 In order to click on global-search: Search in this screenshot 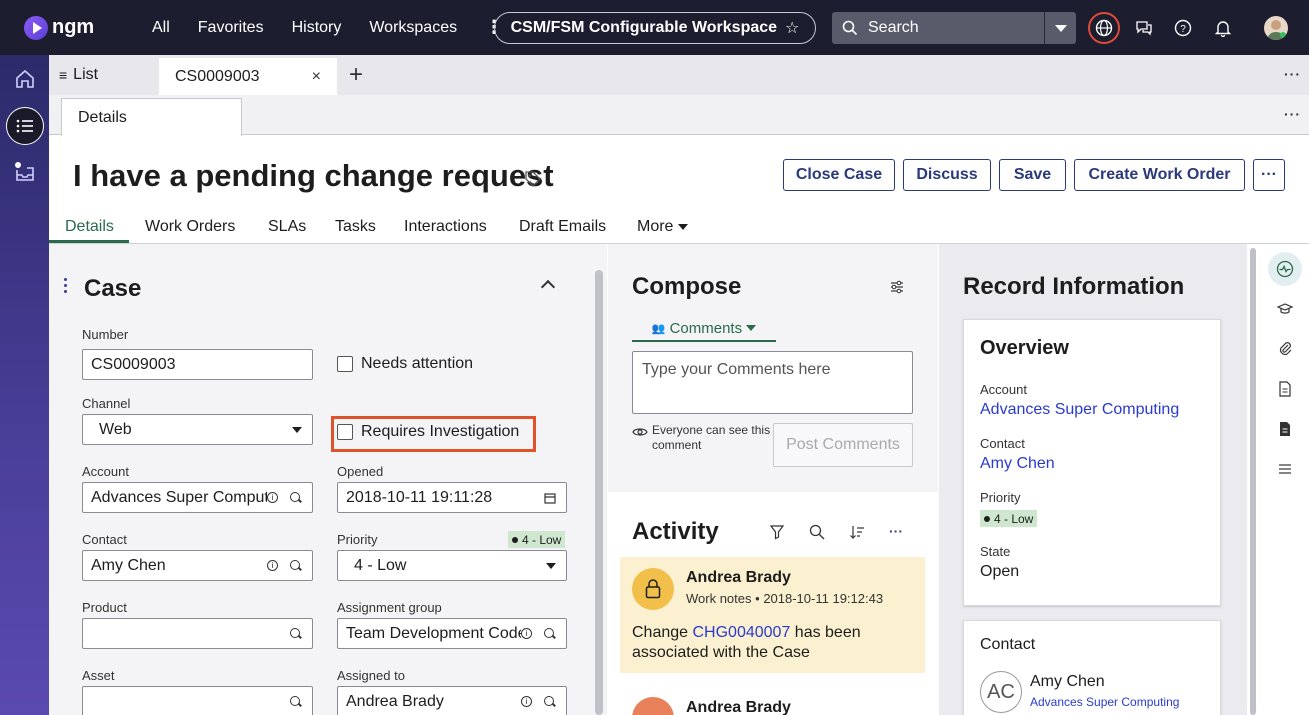, I will do `click(954, 28)`.